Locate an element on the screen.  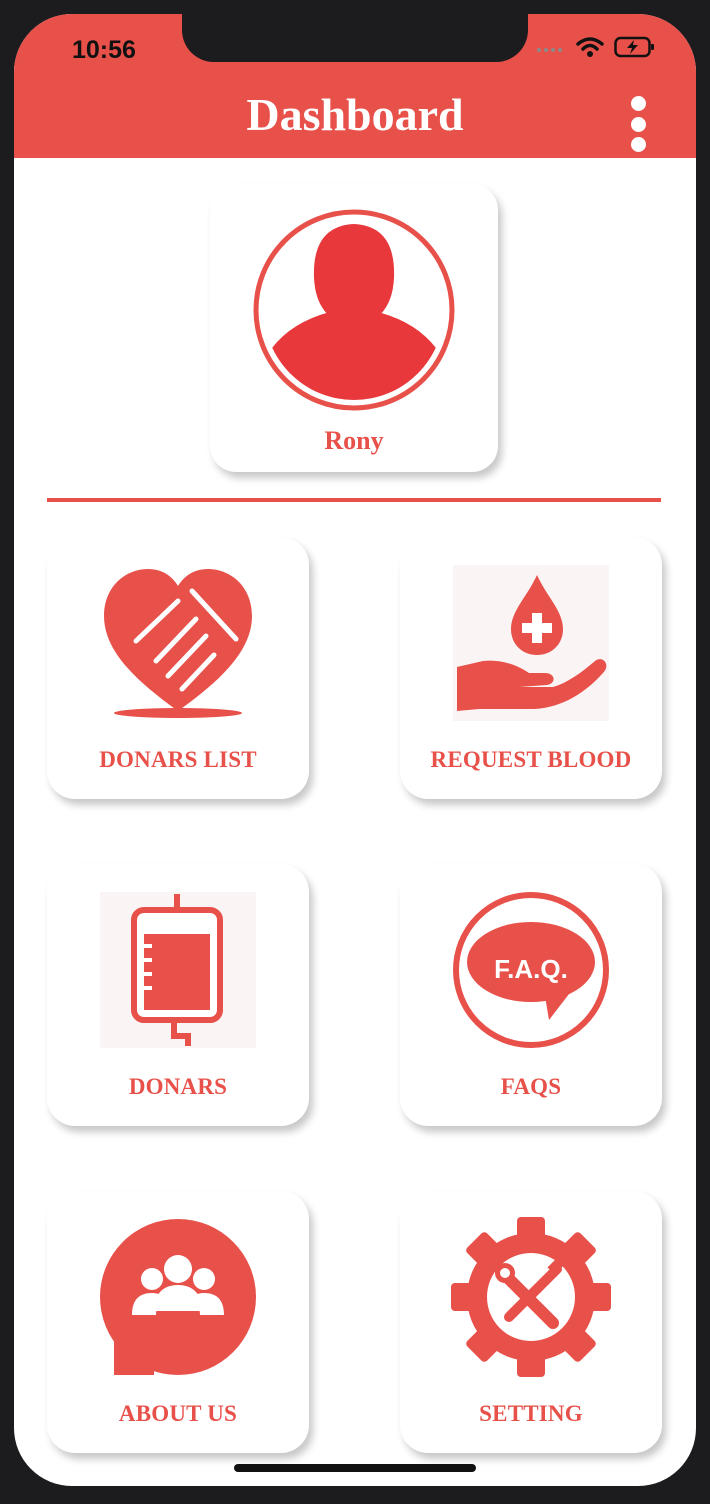
device-notch is located at coordinates (355, 38).